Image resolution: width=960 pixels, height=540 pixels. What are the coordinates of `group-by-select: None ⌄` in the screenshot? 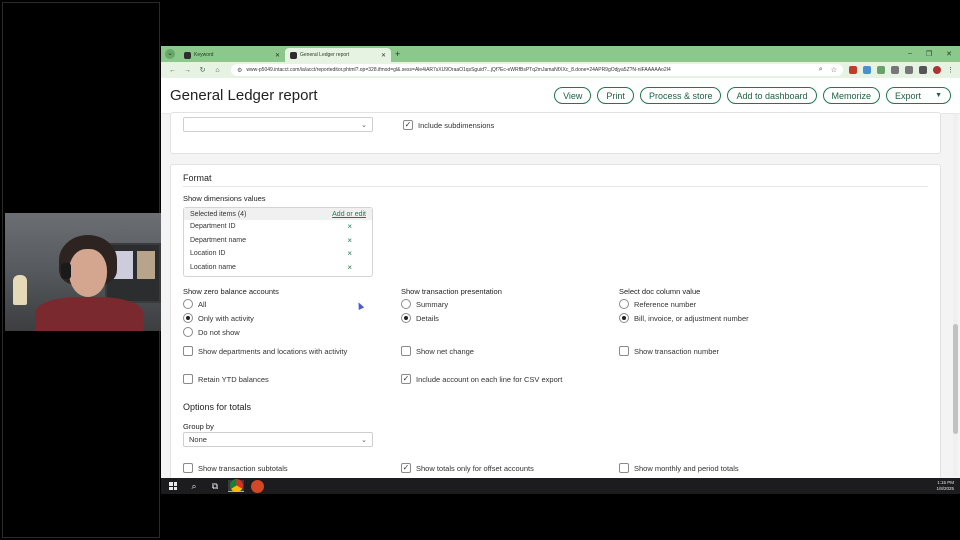 It's located at (278, 439).